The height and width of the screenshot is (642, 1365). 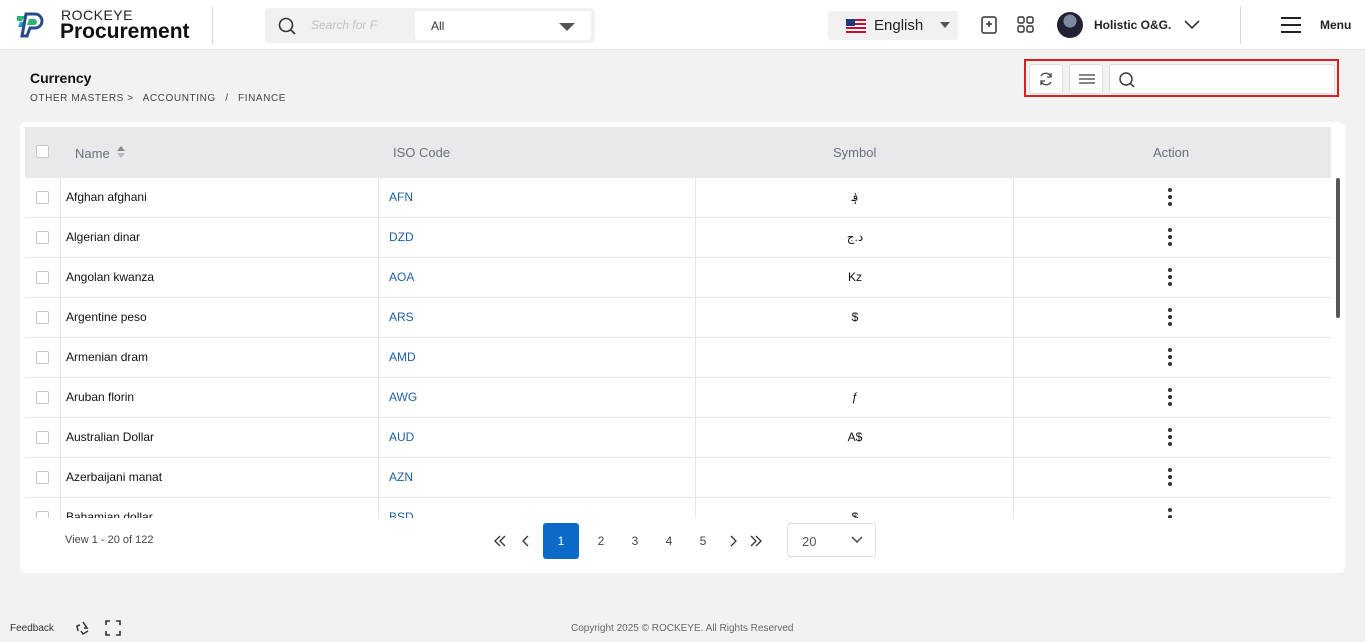 I want to click on page-button-3: 3, so click(x=635, y=541).